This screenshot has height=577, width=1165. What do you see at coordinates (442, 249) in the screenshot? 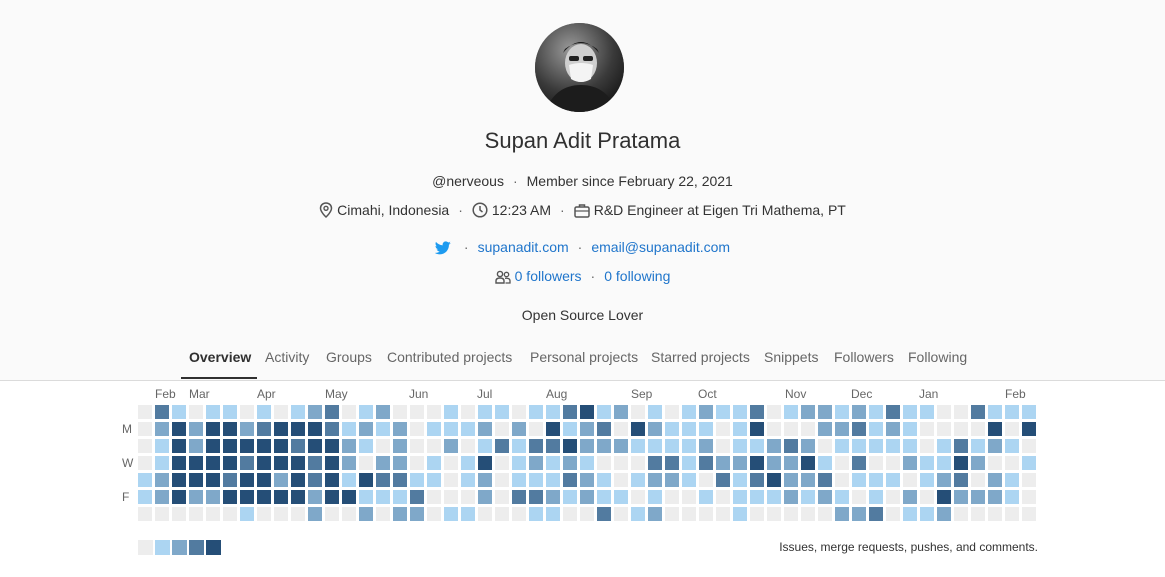
I see `twitter-icon` at bounding box center [442, 249].